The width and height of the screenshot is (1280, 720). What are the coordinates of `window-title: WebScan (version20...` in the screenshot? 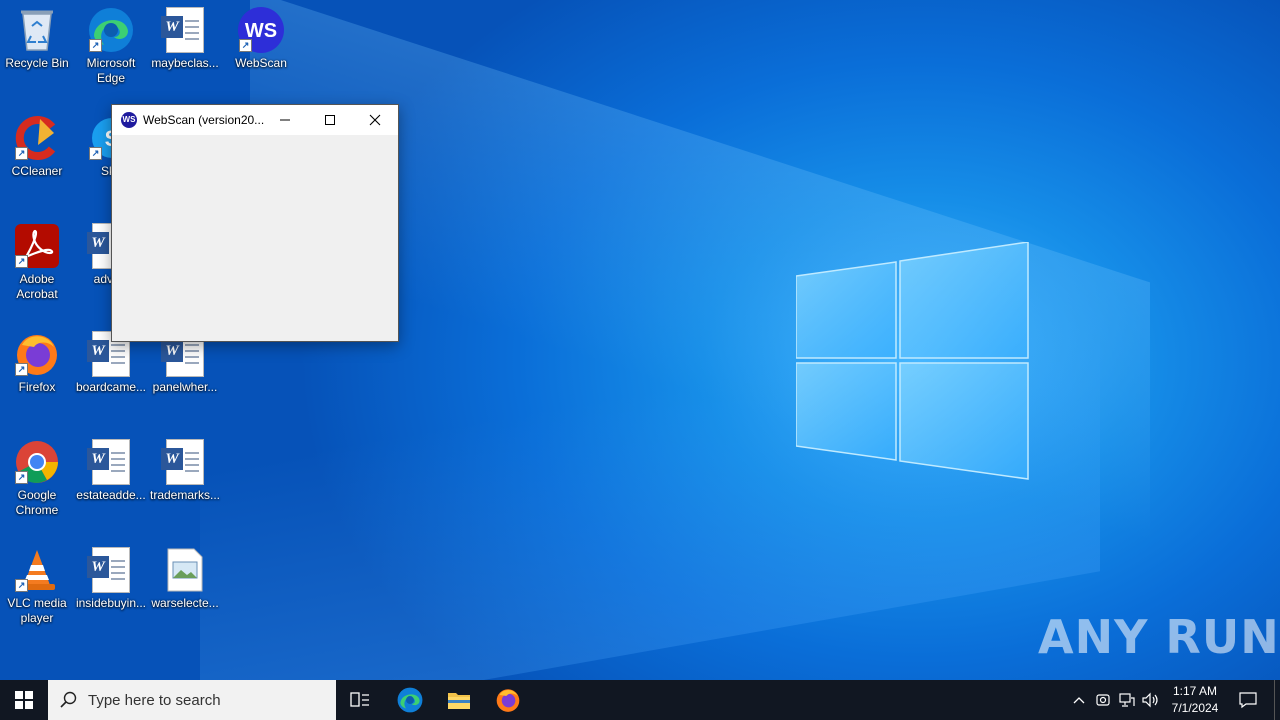 It's located at (204, 120).